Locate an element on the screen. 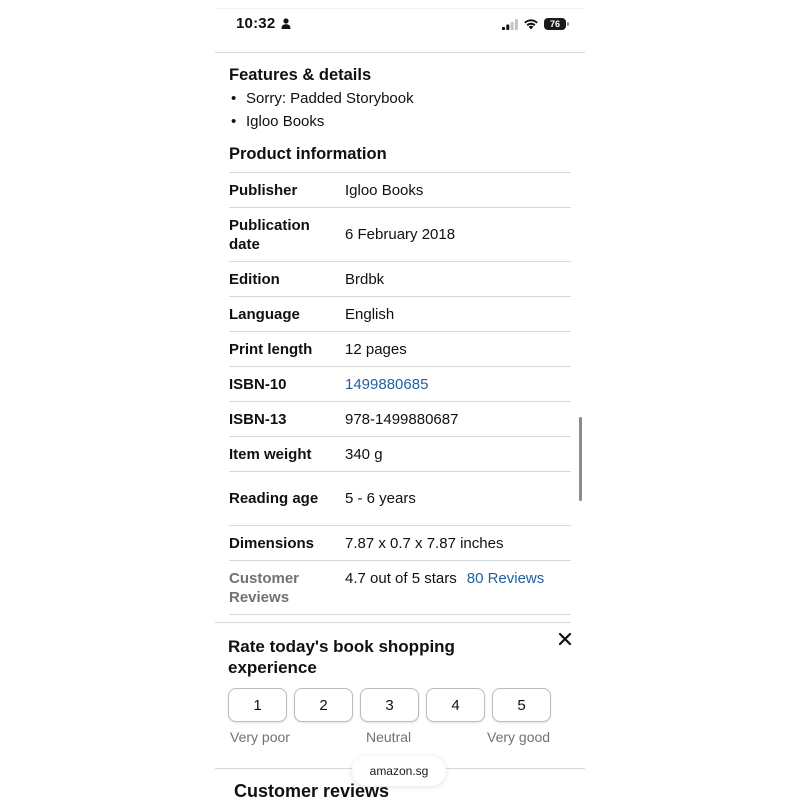 The width and height of the screenshot is (800, 800). feedback-title: Rate today's book shopping experience is located at coordinates (341, 657).